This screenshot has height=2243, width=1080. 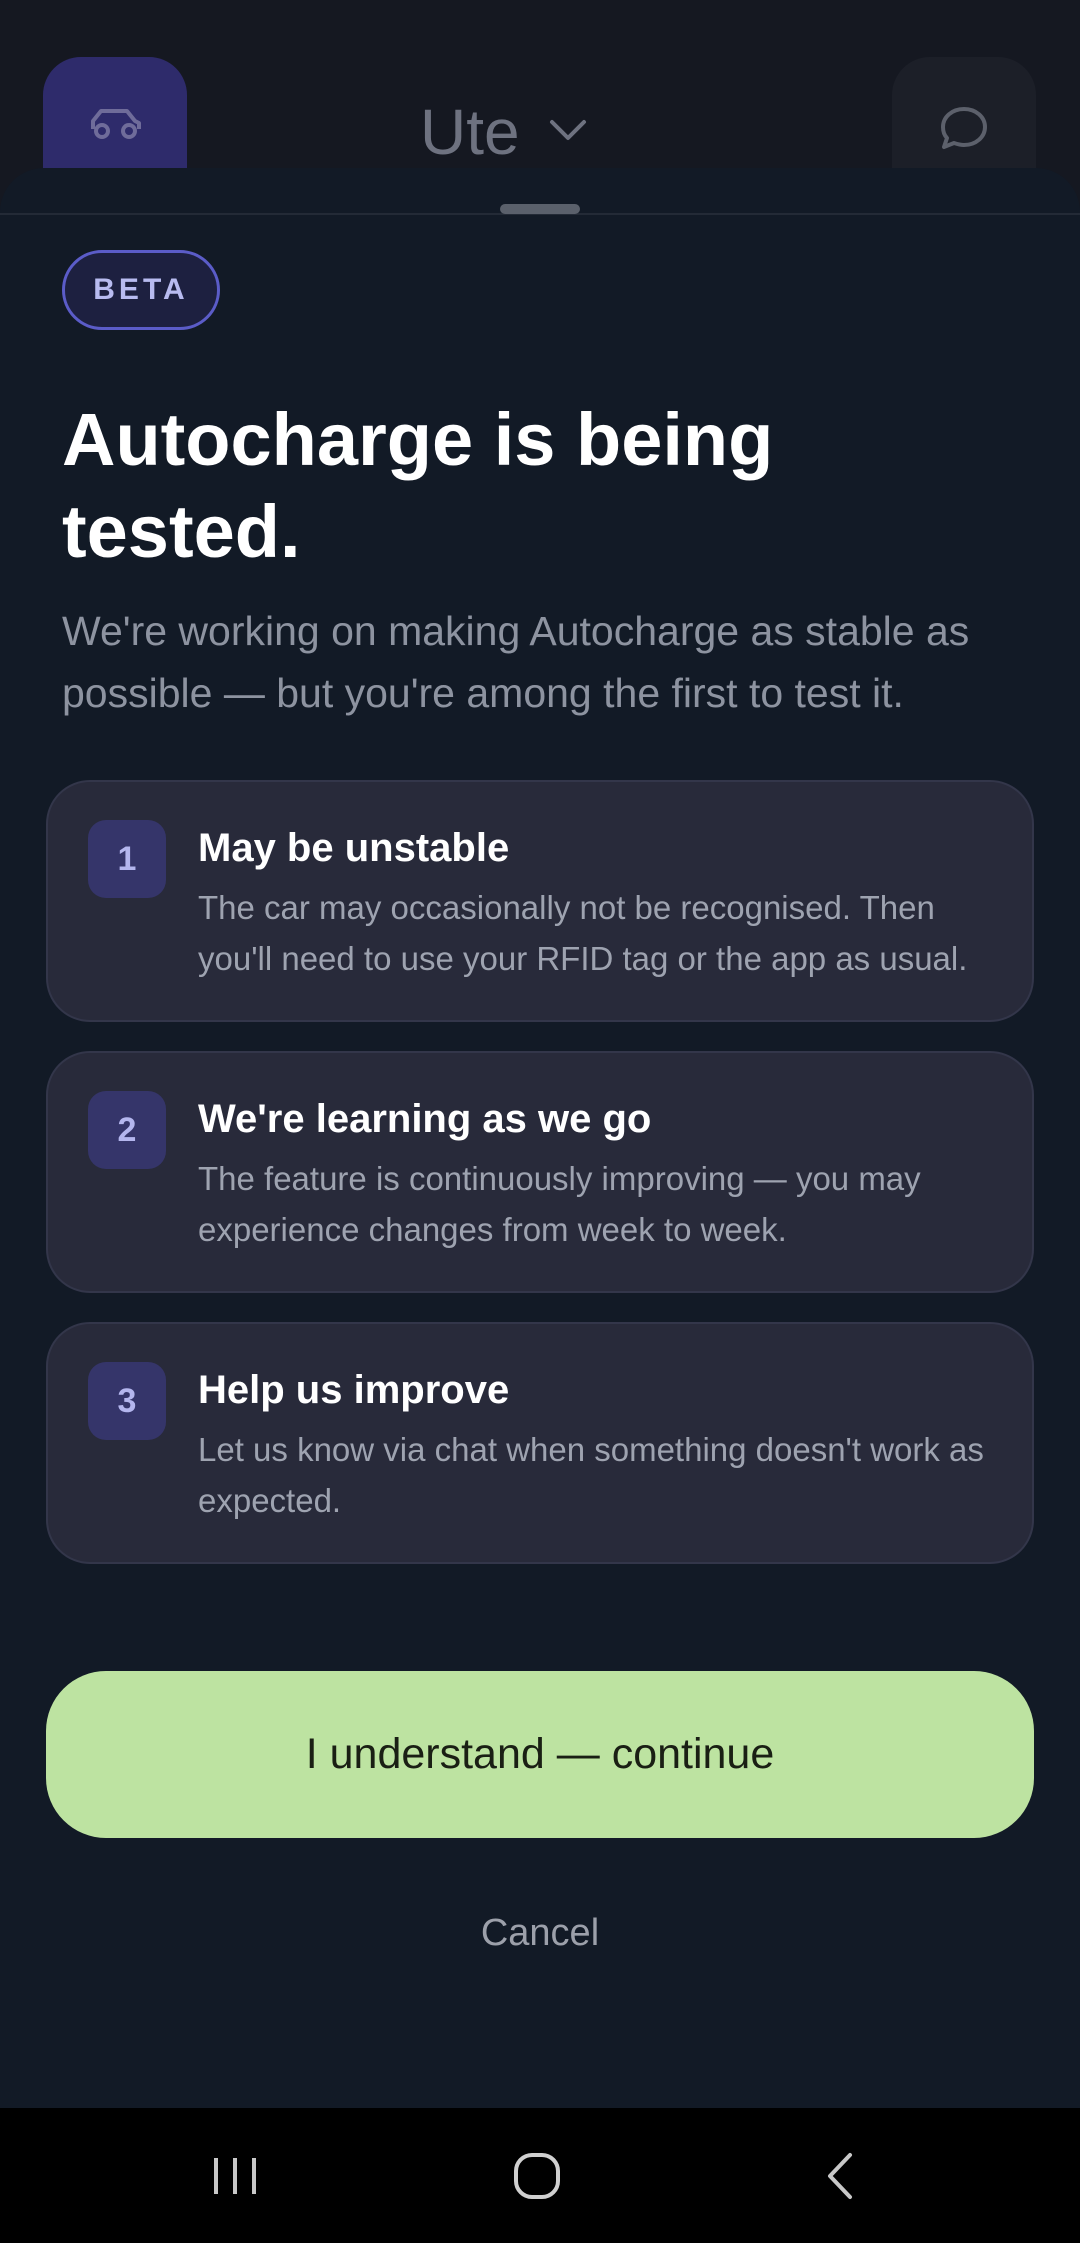 I want to click on system-nav-bar, so click(x=540, y=2175).